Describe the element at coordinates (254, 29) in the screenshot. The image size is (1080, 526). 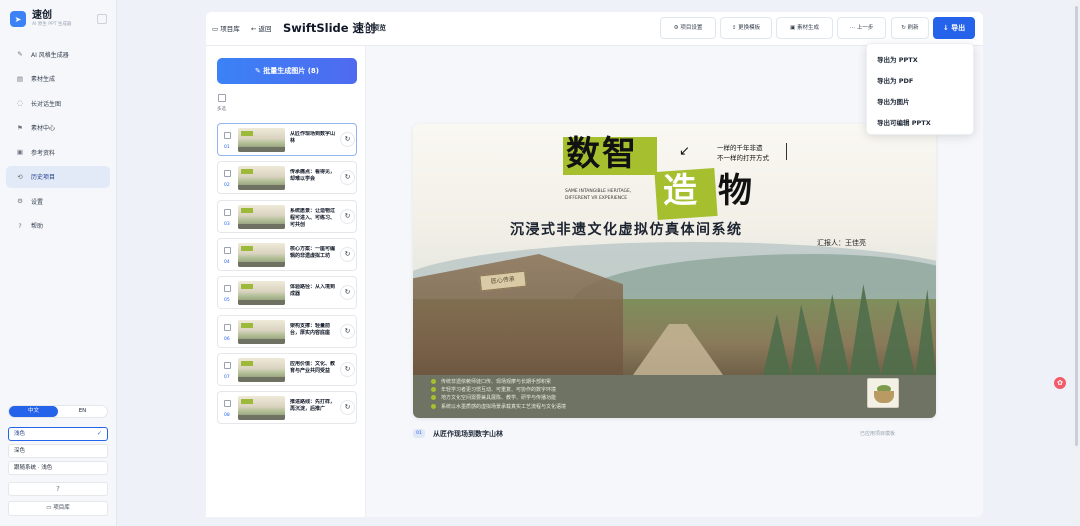
I see `arrow-left-icon: ←` at that location.